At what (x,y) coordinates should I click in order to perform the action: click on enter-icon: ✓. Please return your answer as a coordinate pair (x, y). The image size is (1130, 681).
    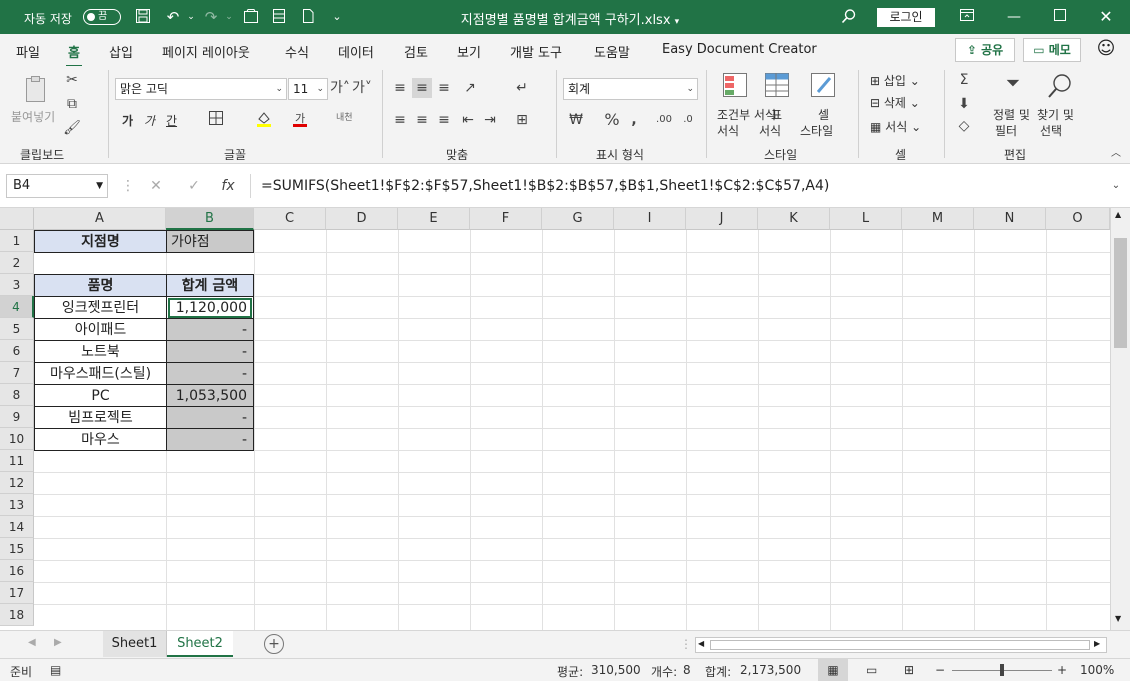
    Looking at the image, I should click on (194, 186).